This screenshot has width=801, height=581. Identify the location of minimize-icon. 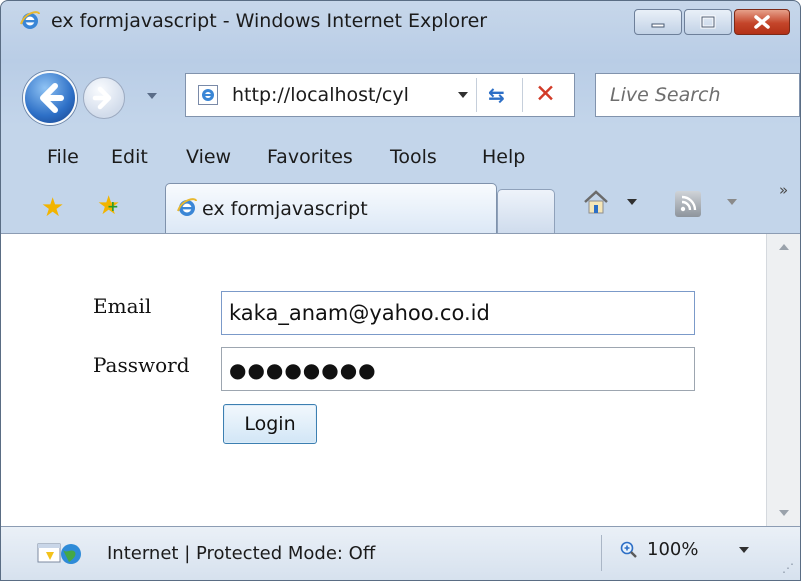
(658, 25).